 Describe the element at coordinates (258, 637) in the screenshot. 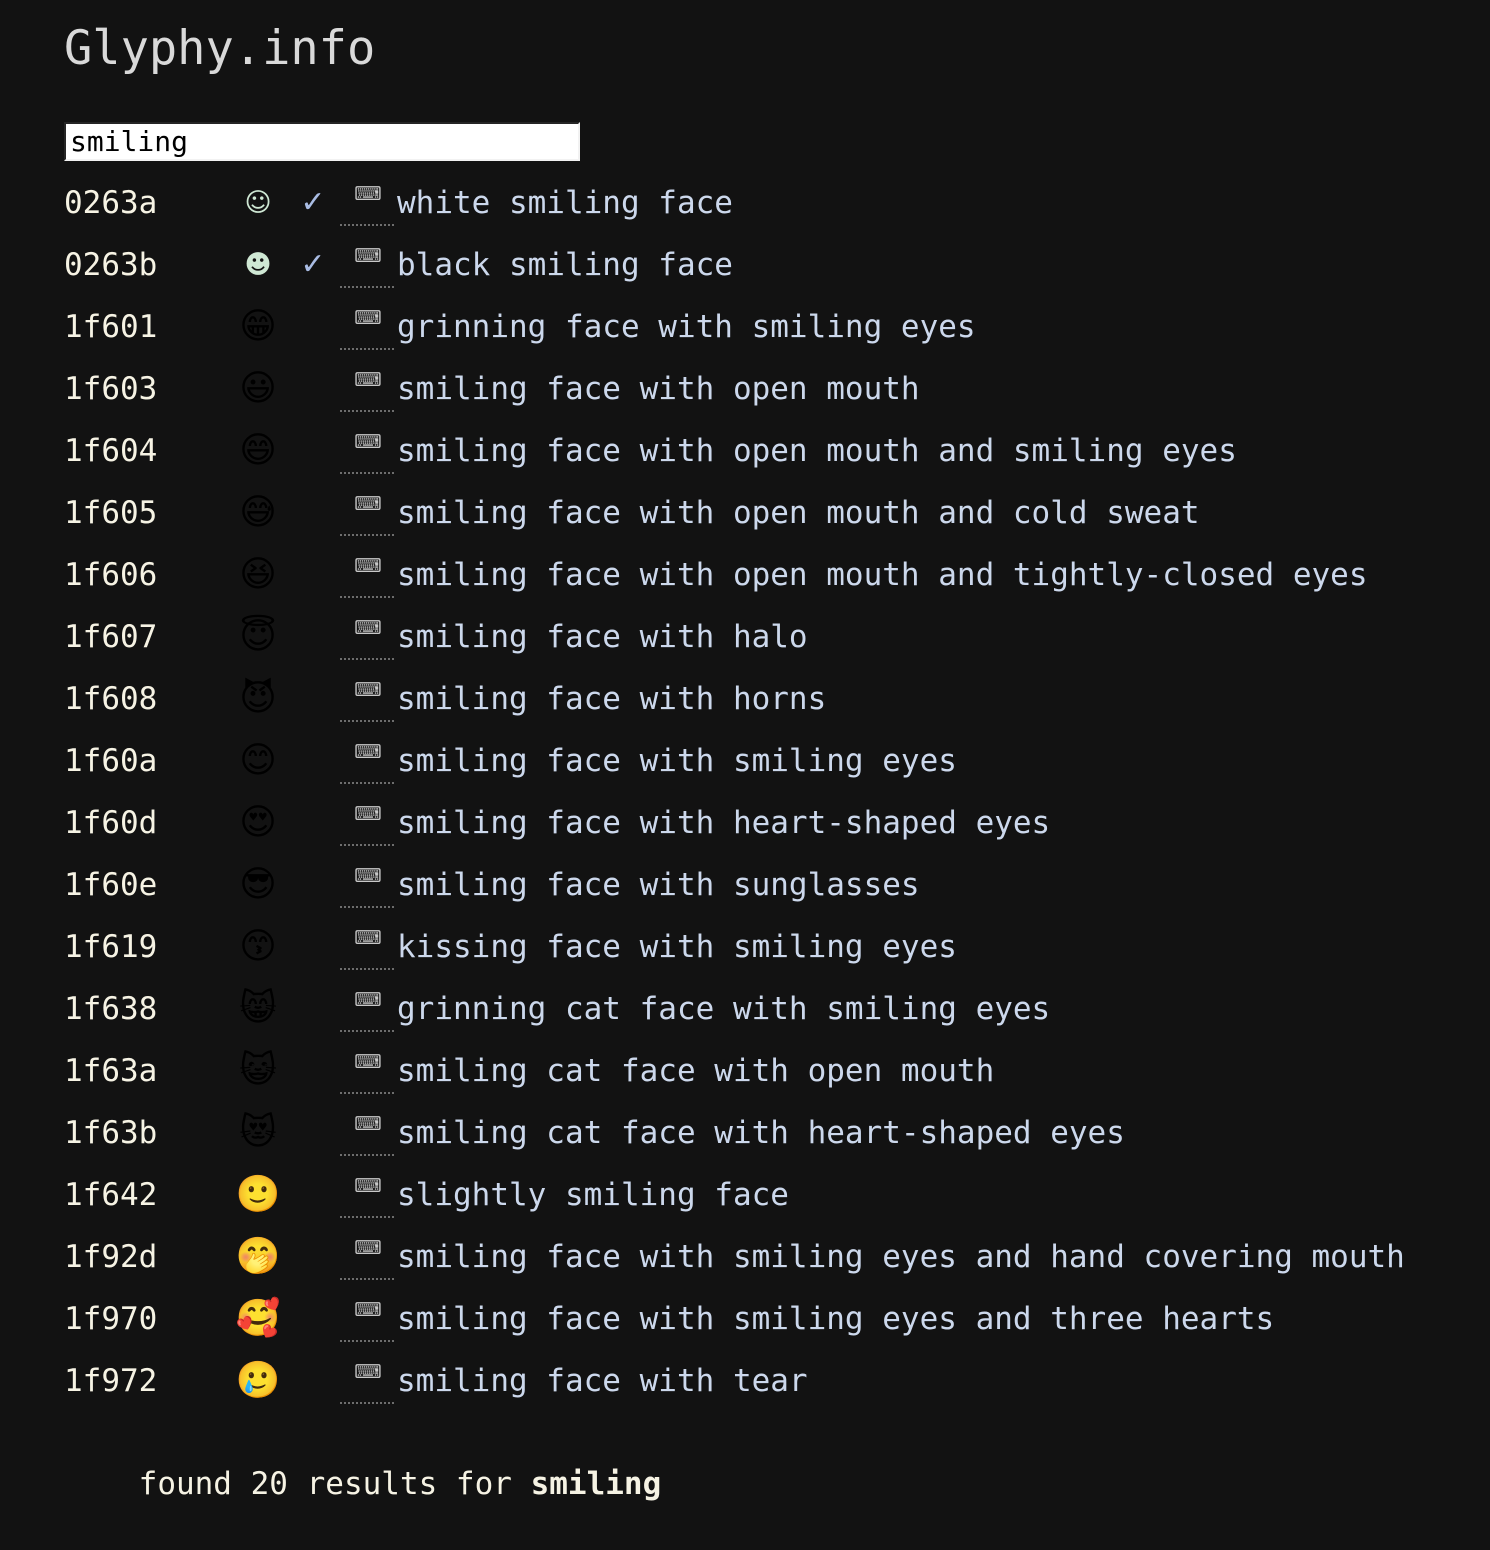

I see `glyph-preview: 😇` at that location.